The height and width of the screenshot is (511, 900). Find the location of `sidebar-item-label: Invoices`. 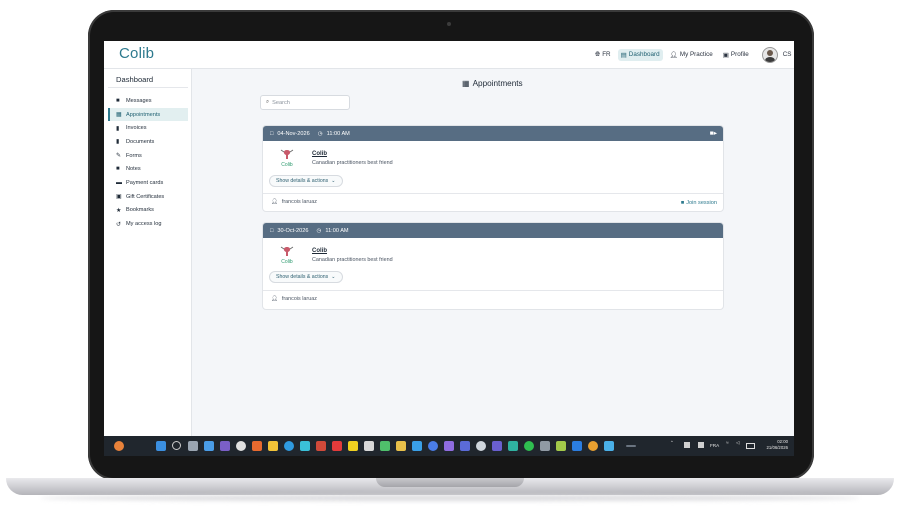

sidebar-item-label: Invoices is located at coordinates (136, 128).